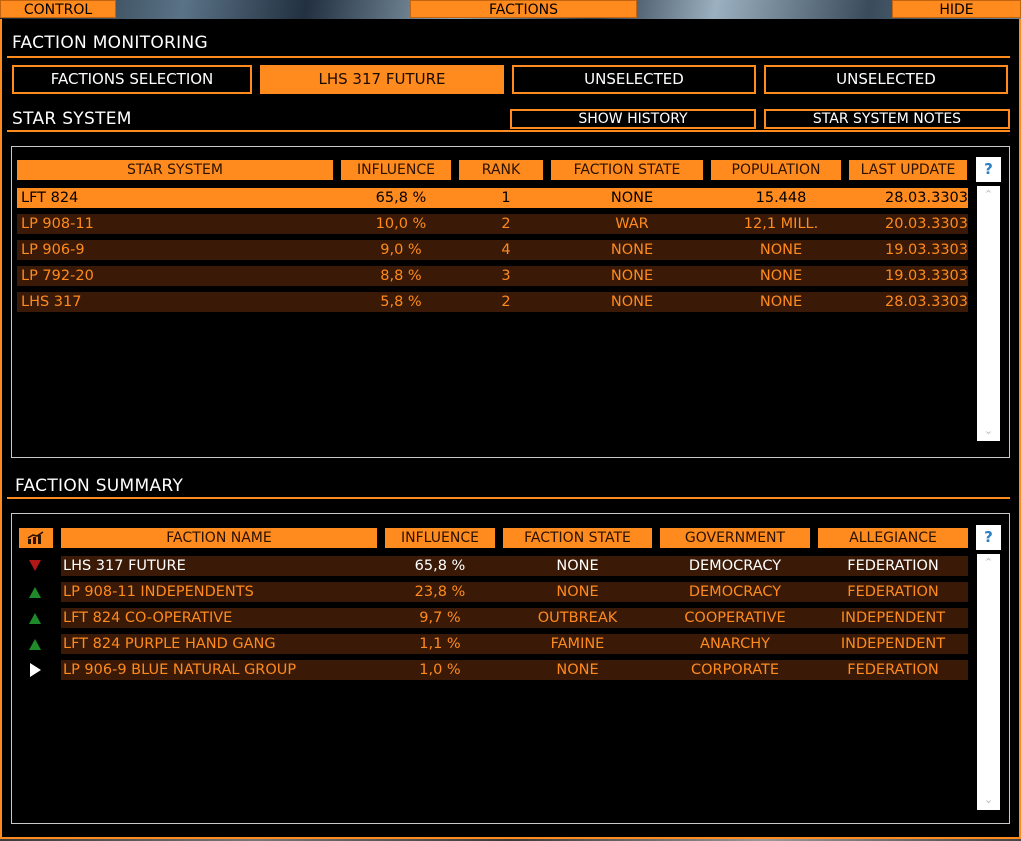  I want to click on hide-button: HIDE, so click(956, 9).